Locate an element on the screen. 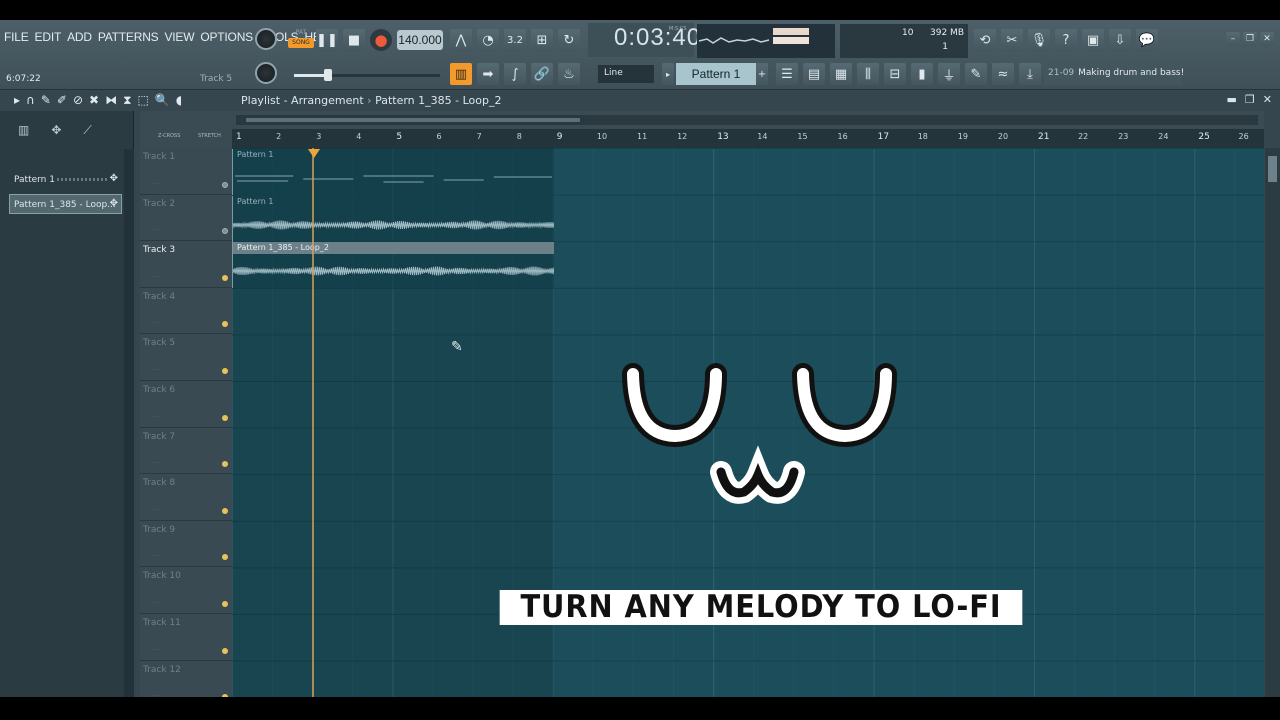 This screenshot has height=720, width=1280. vertical-scrollbar is located at coordinates (1272, 422).